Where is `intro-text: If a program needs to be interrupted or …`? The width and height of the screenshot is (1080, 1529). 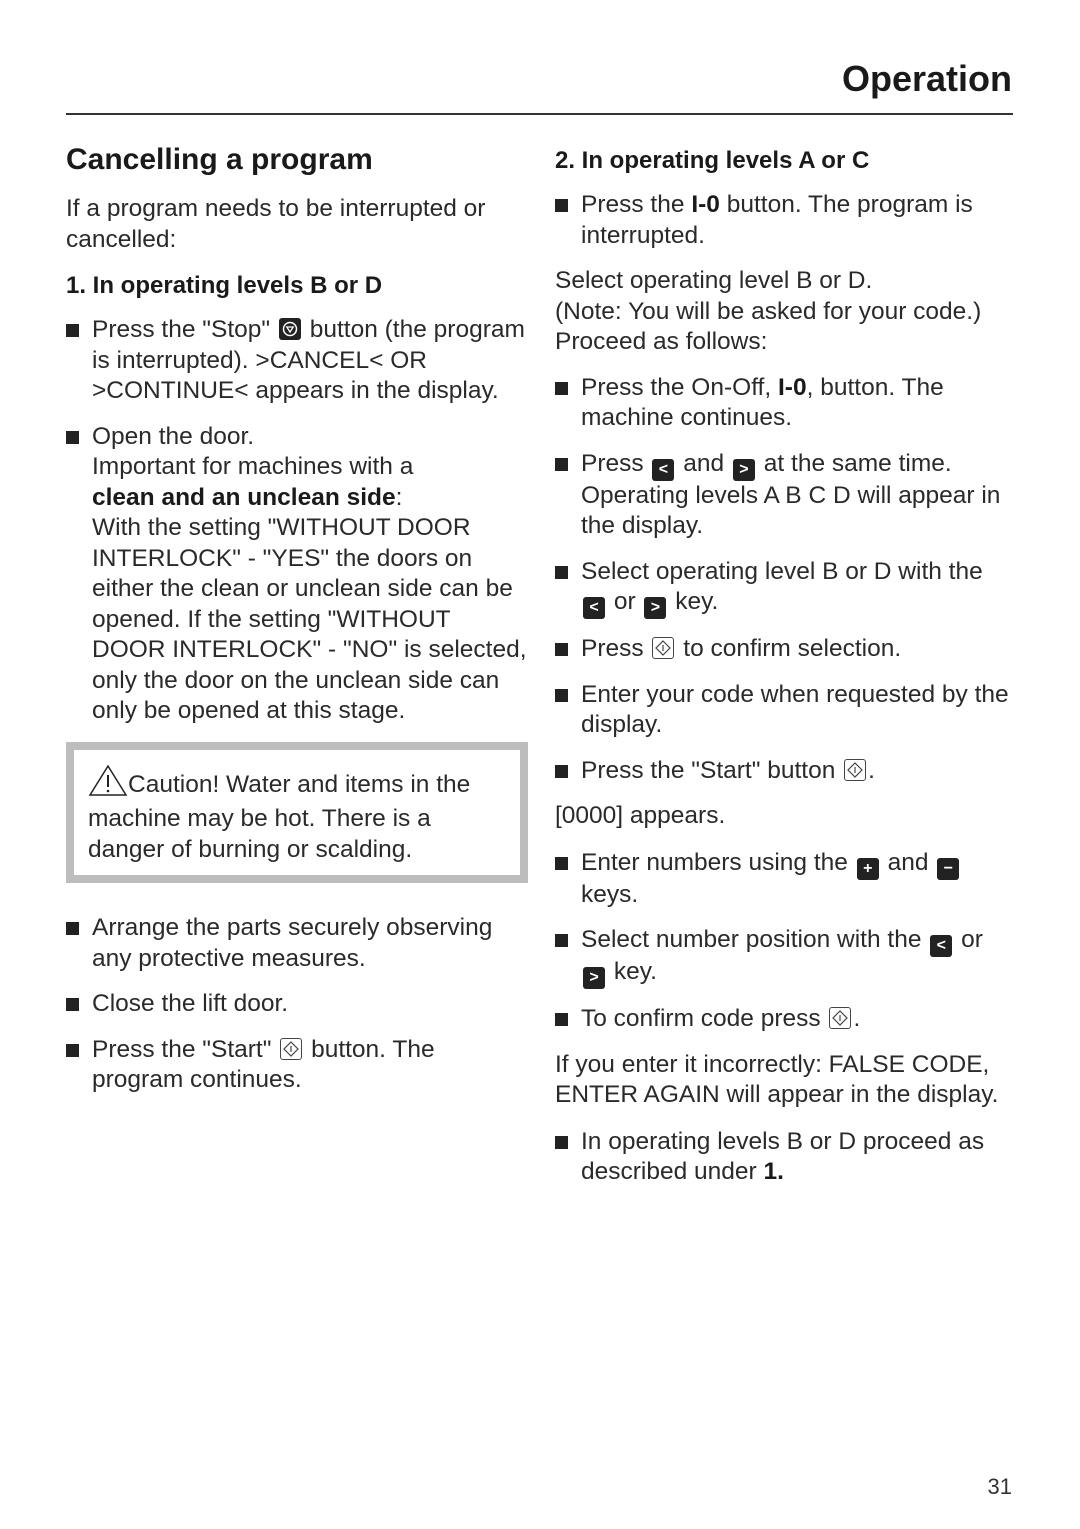
intro-text: If a program needs to be interrupted or … is located at coordinates (276, 224).